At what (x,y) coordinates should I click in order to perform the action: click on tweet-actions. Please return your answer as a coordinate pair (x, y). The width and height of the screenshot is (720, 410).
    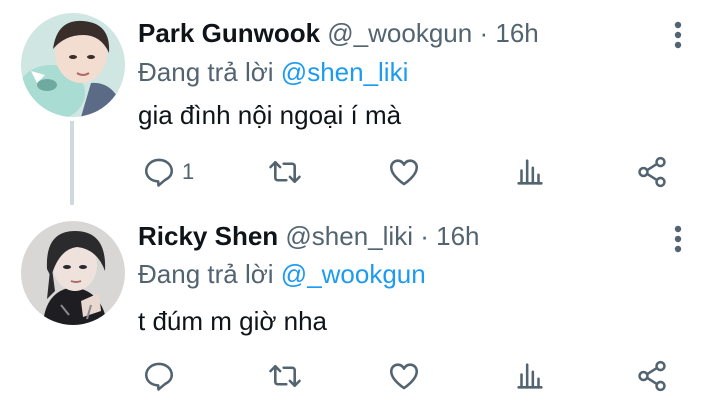
    Looking at the image, I should click on (415, 376).